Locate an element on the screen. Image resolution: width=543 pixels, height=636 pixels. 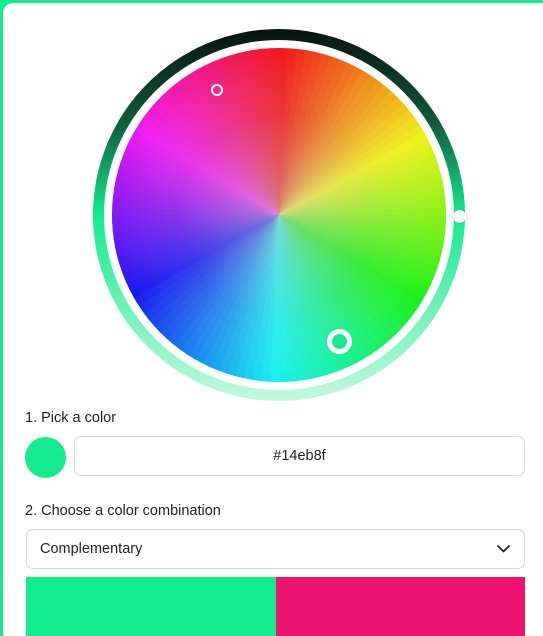
chevron-down-icon is located at coordinates (503, 549).